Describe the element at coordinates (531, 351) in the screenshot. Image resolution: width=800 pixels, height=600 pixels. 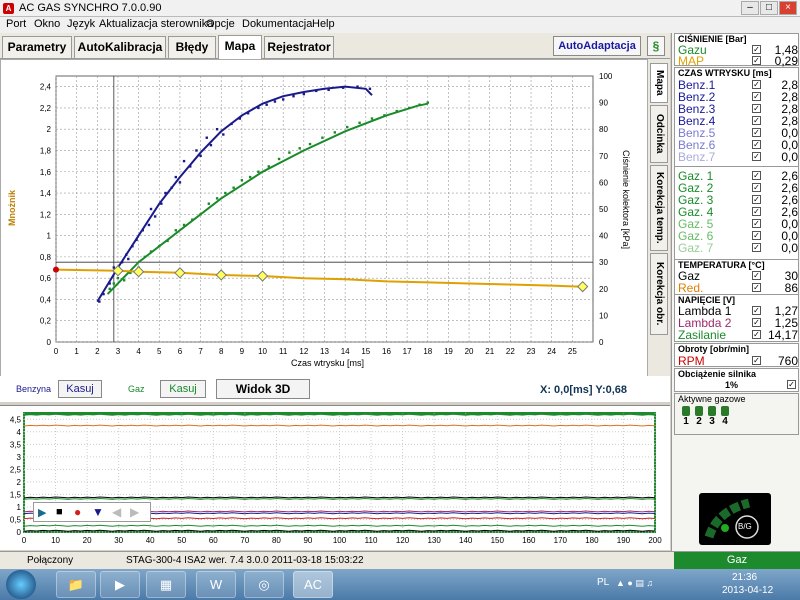
I see `x-tick-label: 23` at that location.